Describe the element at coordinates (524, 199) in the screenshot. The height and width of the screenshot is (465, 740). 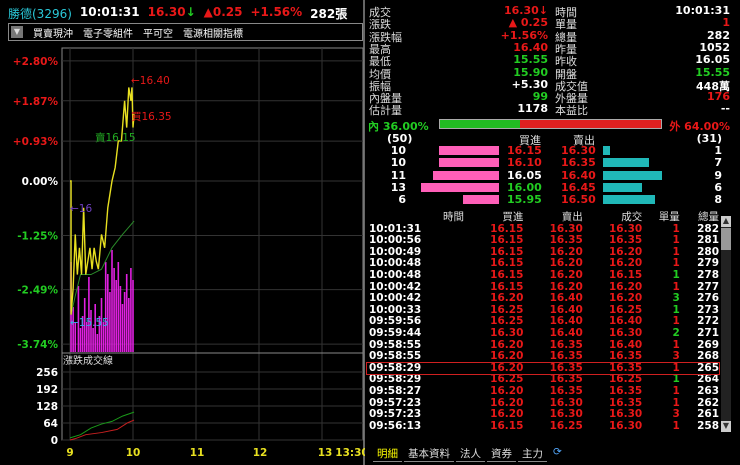
I see `bid-price: 15.95` at that location.